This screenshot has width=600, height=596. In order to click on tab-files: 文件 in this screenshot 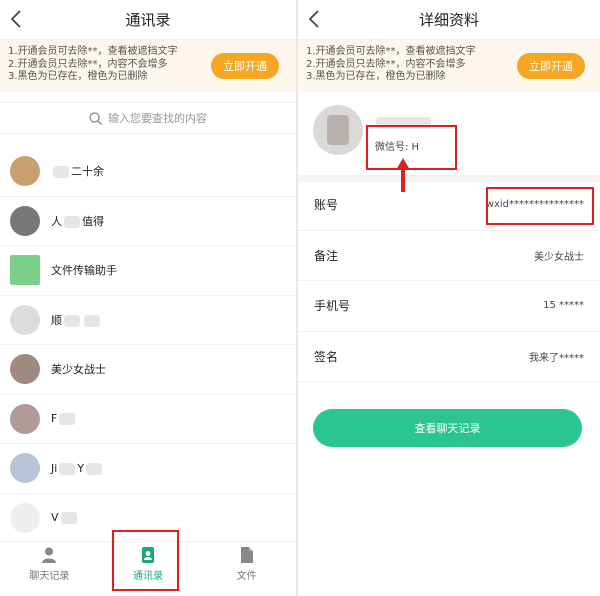, I will do `click(246, 563)`.